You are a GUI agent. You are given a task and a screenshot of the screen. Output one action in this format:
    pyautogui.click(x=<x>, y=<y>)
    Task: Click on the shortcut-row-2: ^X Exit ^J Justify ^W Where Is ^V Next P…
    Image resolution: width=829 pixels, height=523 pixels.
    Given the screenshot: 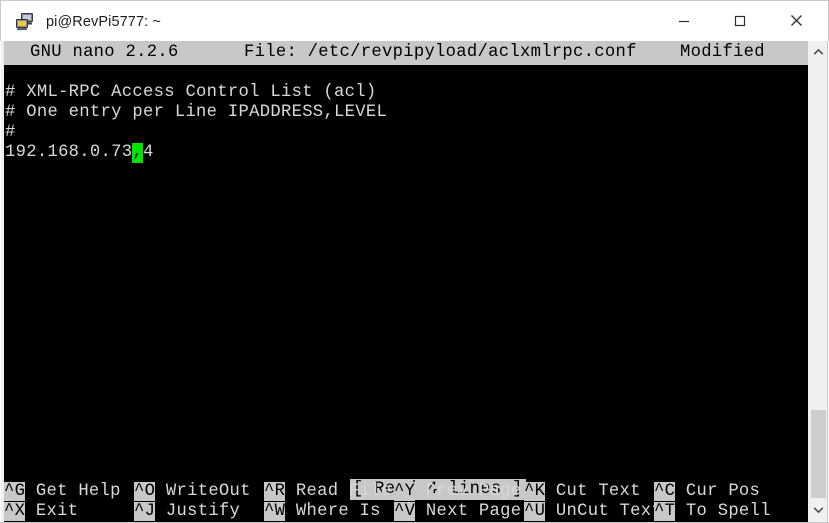 What is the action you would take?
    pyautogui.click(x=406, y=512)
    